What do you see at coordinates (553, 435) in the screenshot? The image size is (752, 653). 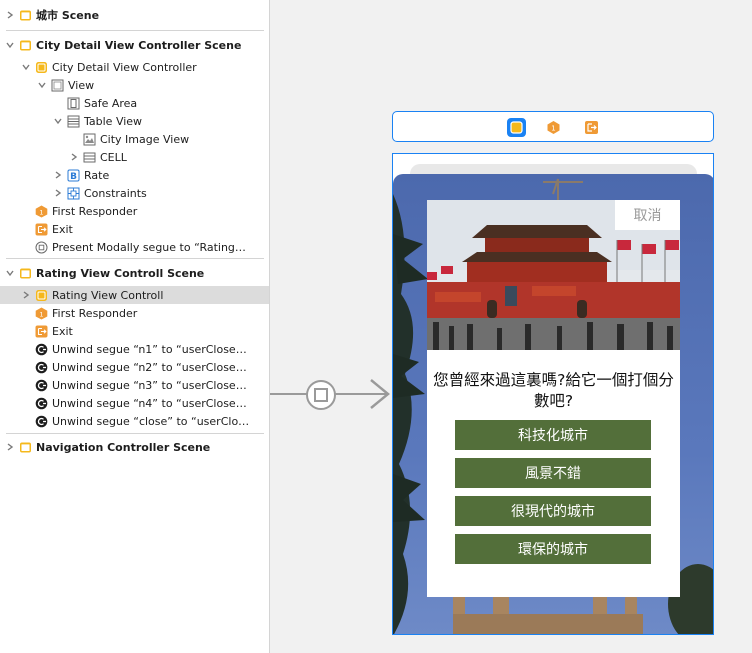 I see `option-button-tech-city: 科技化城市` at bounding box center [553, 435].